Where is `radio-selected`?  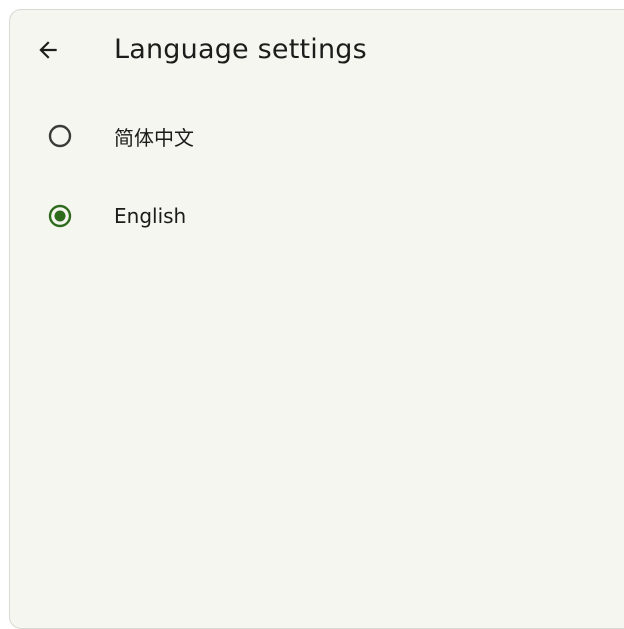
radio-selected is located at coordinates (60, 216).